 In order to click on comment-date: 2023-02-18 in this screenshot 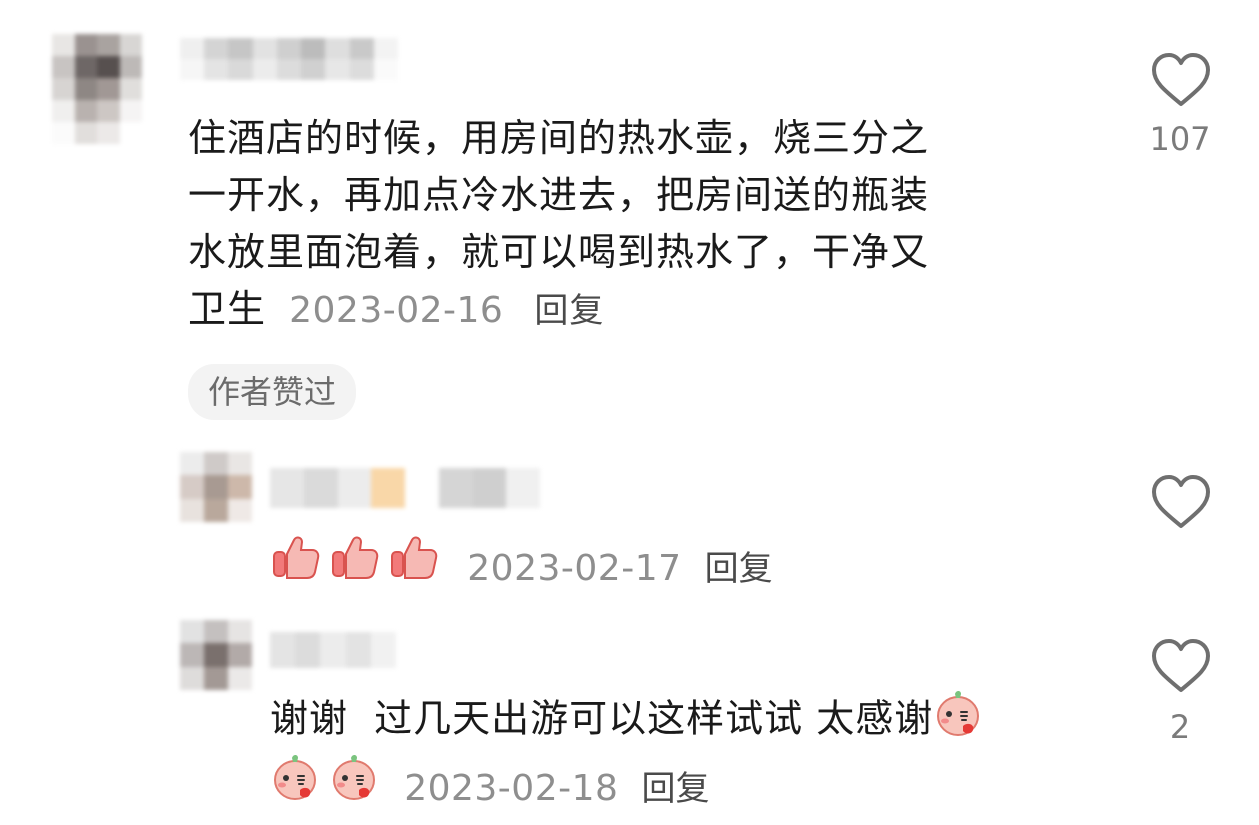, I will do `click(511, 788)`.